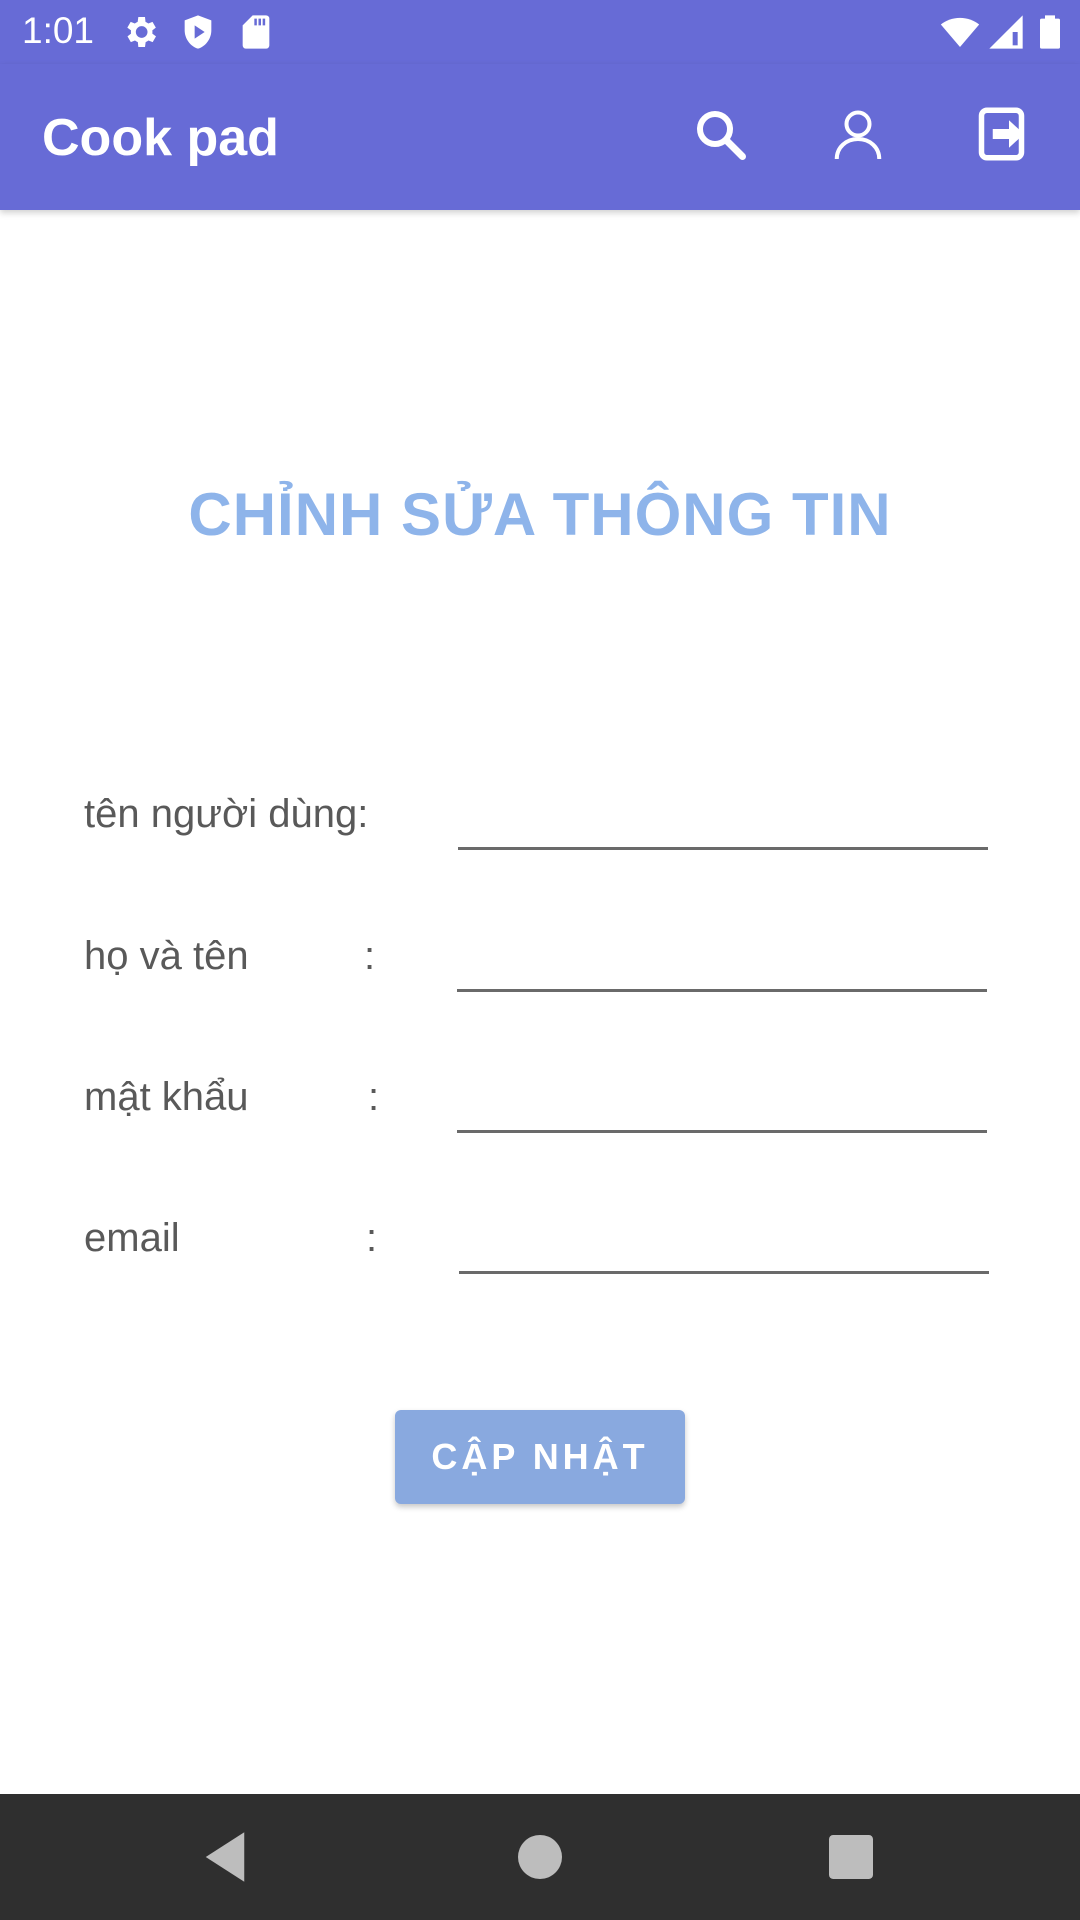  I want to click on back-icon, so click(225, 1857).